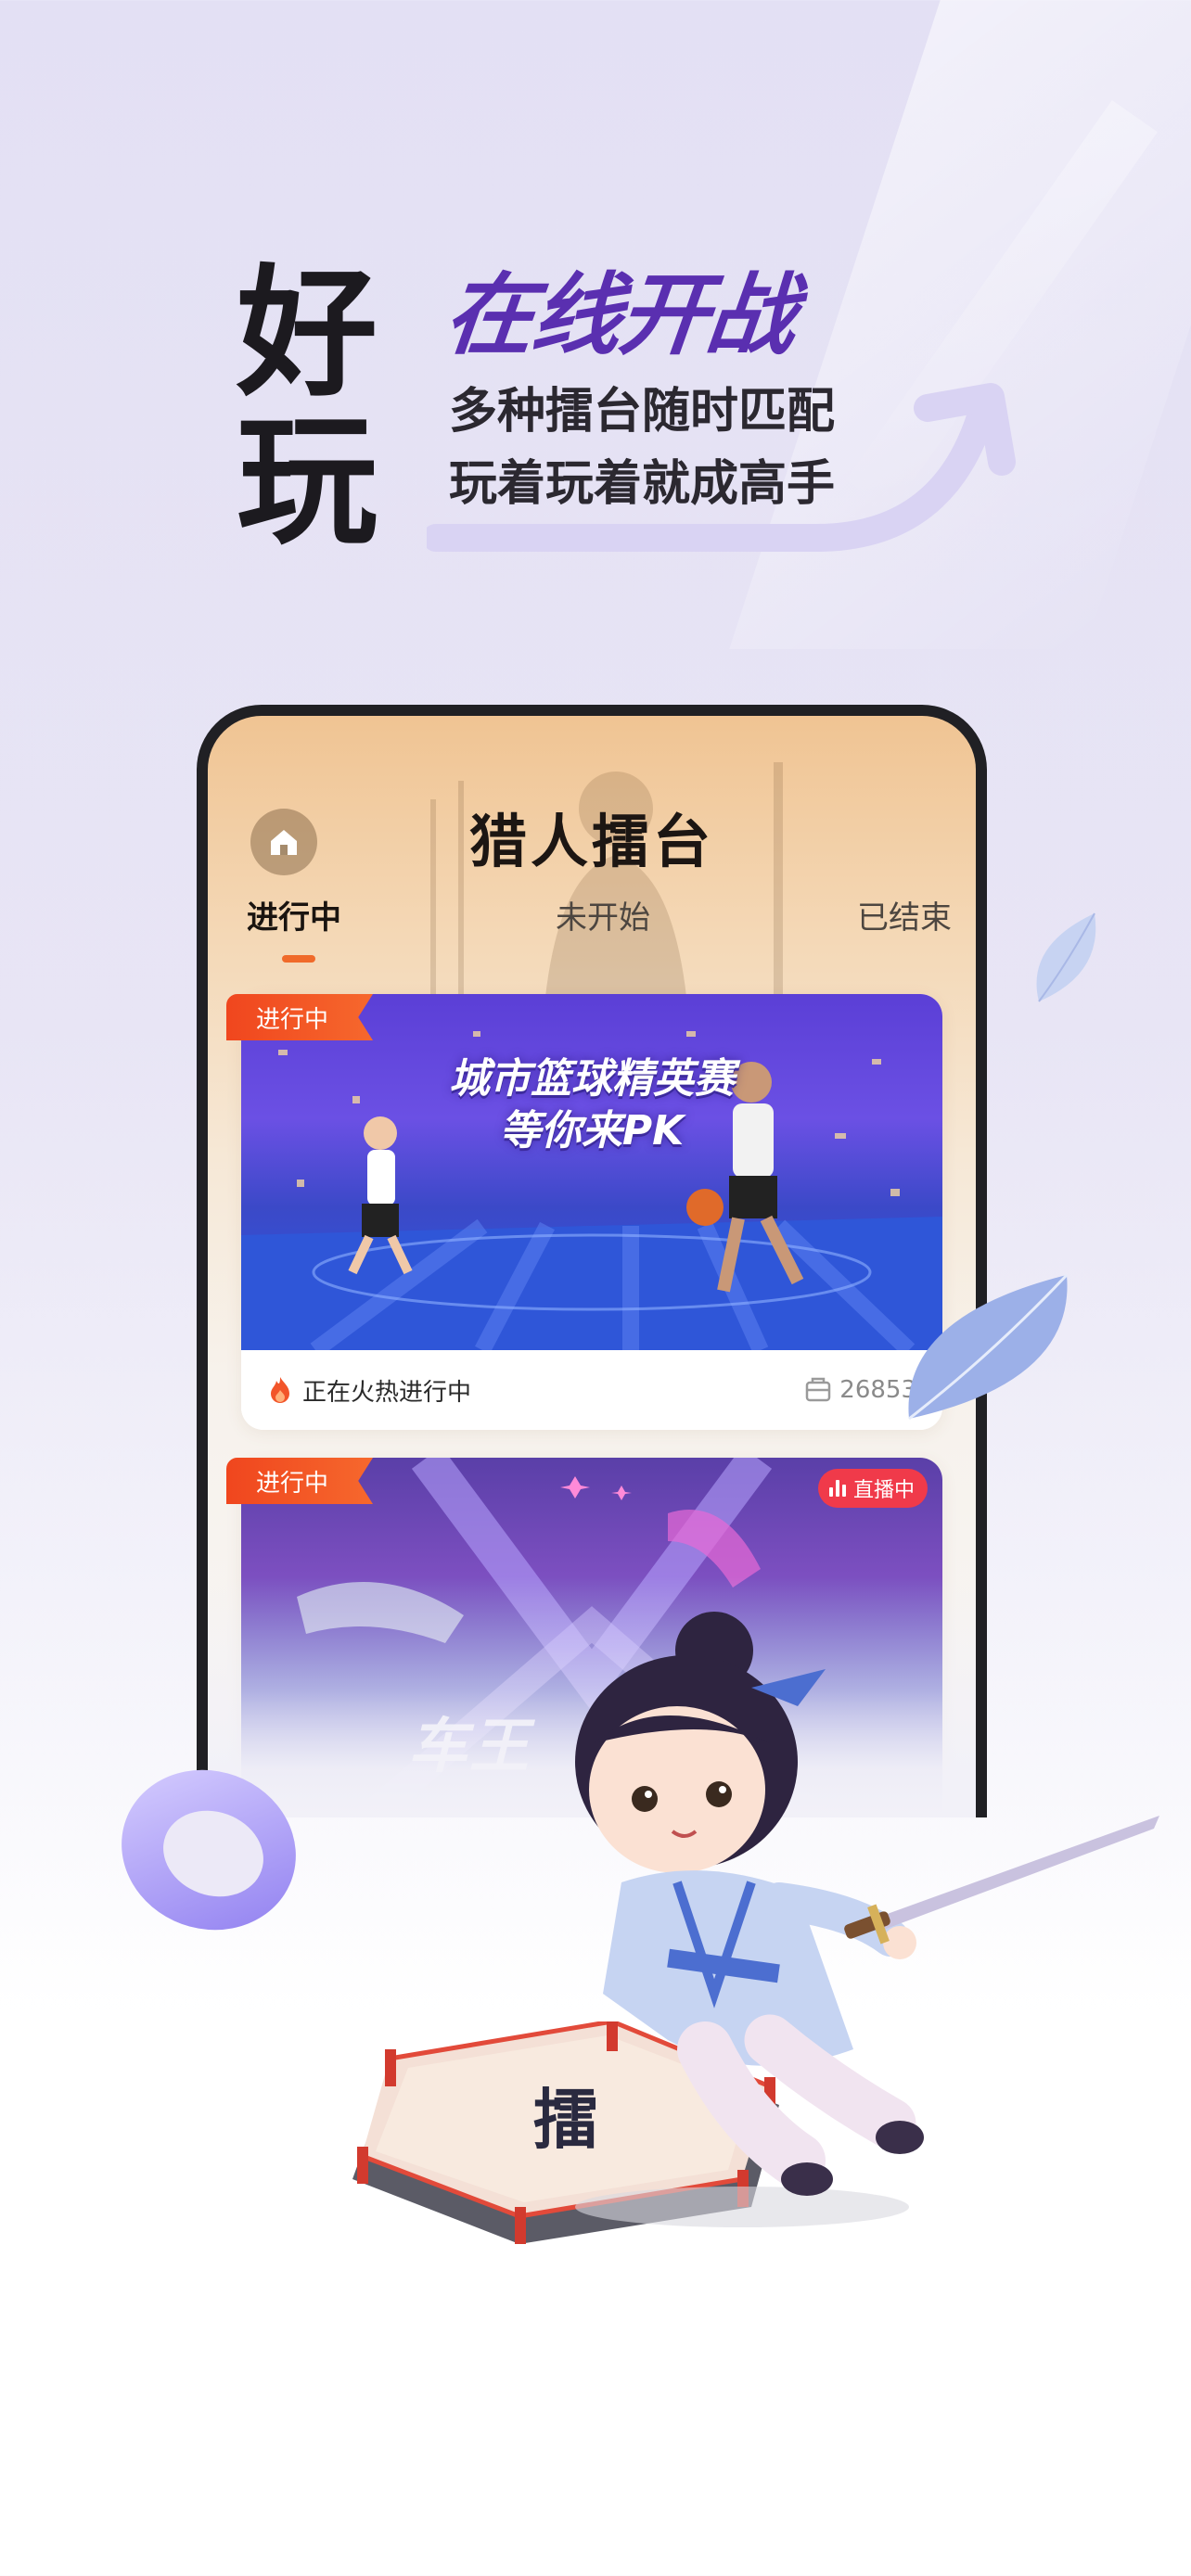 The width and height of the screenshot is (1191, 2576). I want to click on active-tab-indicator, so click(298, 959).